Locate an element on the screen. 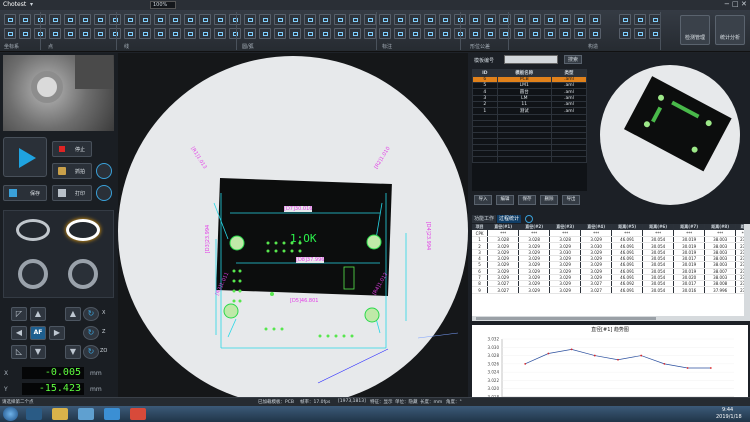 The height and width of the screenshot is (422, 750). arrow-right-button: ▶ is located at coordinates (57, 333).